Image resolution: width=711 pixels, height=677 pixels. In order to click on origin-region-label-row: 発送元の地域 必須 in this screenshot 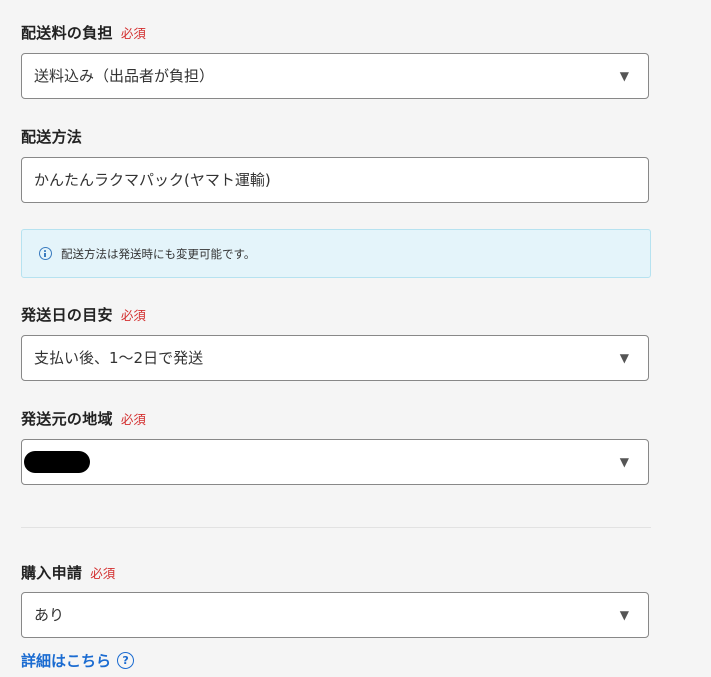, I will do `click(83, 418)`.